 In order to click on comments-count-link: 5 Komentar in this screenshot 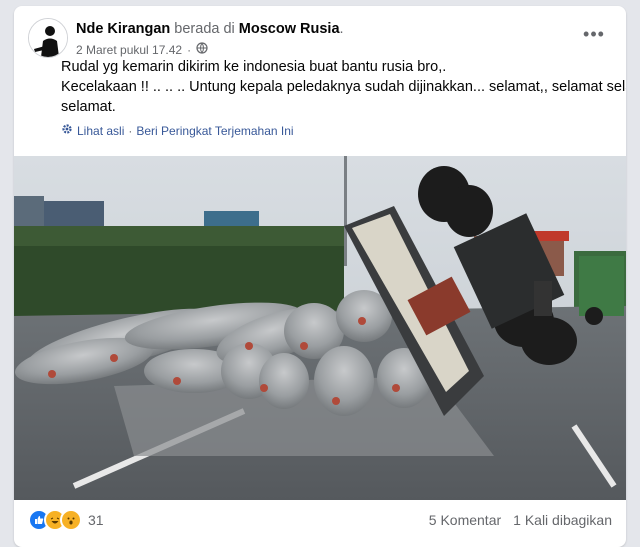, I will do `click(465, 520)`.